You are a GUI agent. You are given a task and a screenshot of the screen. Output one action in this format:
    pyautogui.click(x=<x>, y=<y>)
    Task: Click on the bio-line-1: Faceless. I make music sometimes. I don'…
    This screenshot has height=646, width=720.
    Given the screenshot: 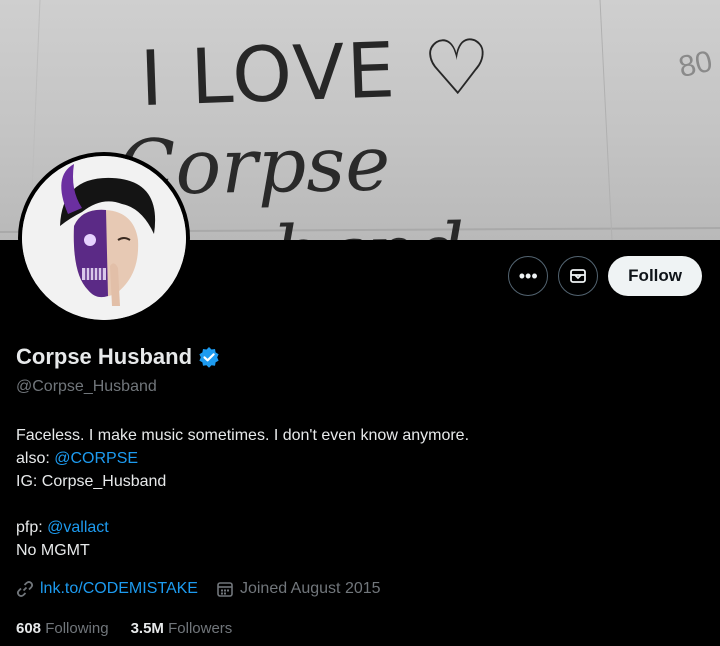 What is the action you would take?
    pyautogui.click(x=243, y=435)
    